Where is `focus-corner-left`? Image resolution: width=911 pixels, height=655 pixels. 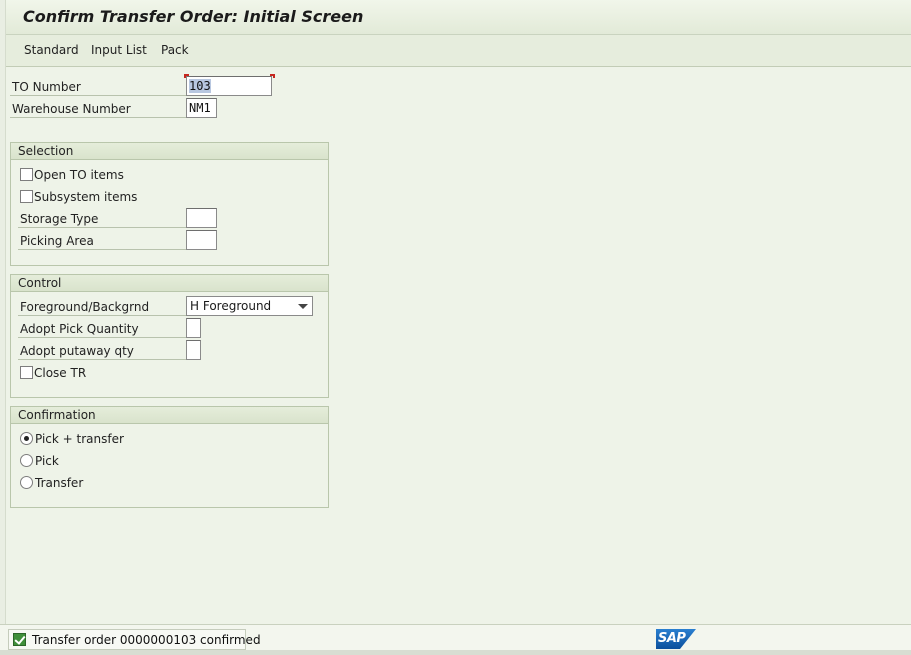 focus-corner-left is located at coordinates (186, 76).